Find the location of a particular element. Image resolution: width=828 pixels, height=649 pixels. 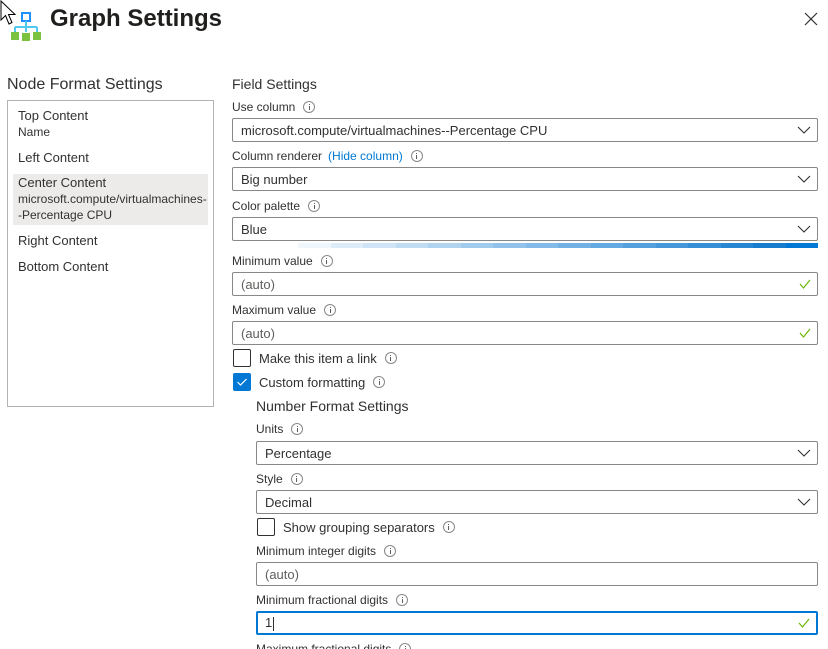

units-dropdown: Percentage is located at coordinates (537, 453).